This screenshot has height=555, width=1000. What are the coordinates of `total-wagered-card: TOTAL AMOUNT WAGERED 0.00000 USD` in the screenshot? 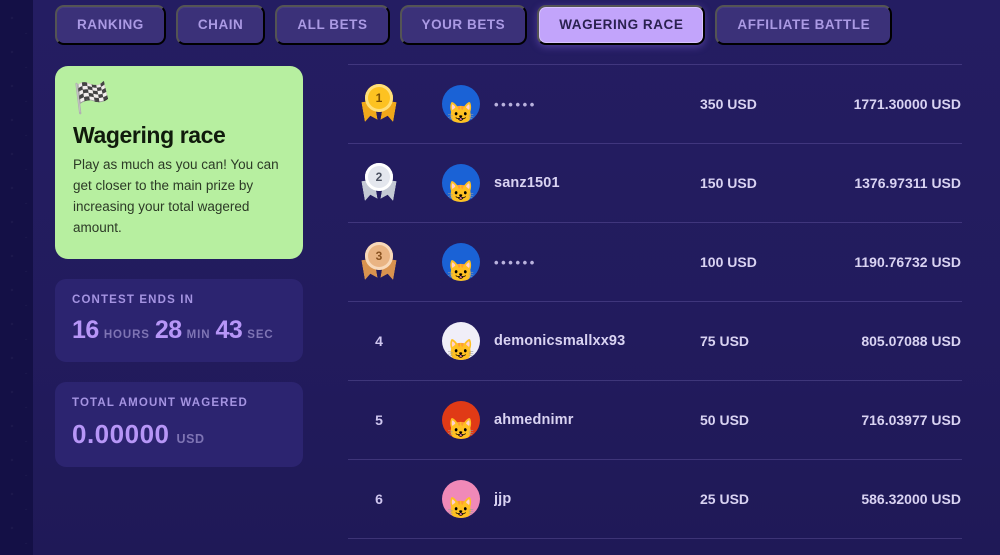 It's located at (179, 424).